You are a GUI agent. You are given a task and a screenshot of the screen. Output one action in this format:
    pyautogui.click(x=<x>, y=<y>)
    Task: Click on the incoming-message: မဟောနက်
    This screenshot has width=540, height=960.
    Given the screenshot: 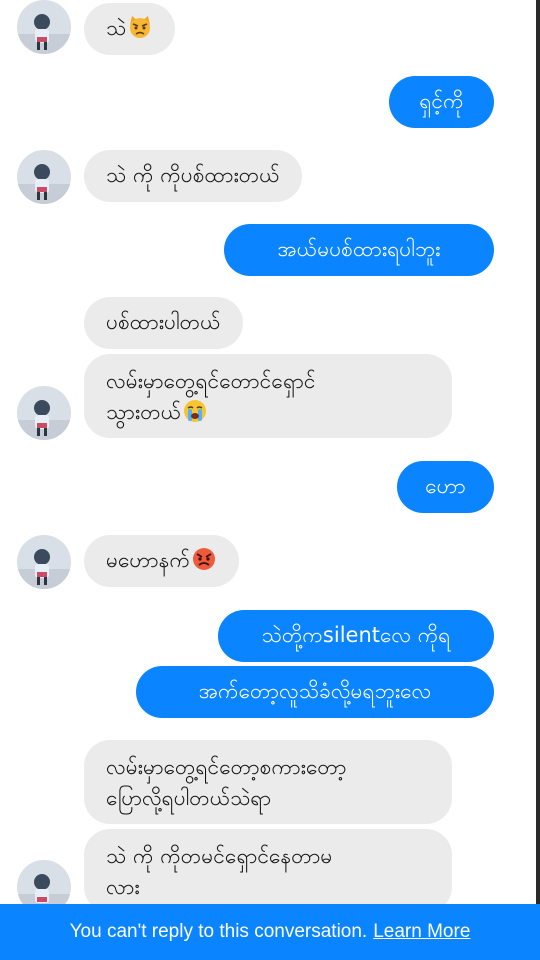 What is the action you would take?
    pyautogui.click(x=161, y=561)
    